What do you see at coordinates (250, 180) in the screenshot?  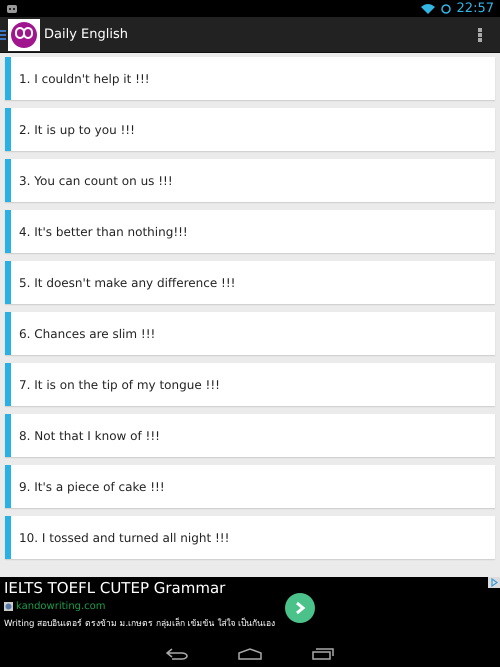 I see `phrase-item: 3. You can count on us !!!` at bounding box center [250, 180].